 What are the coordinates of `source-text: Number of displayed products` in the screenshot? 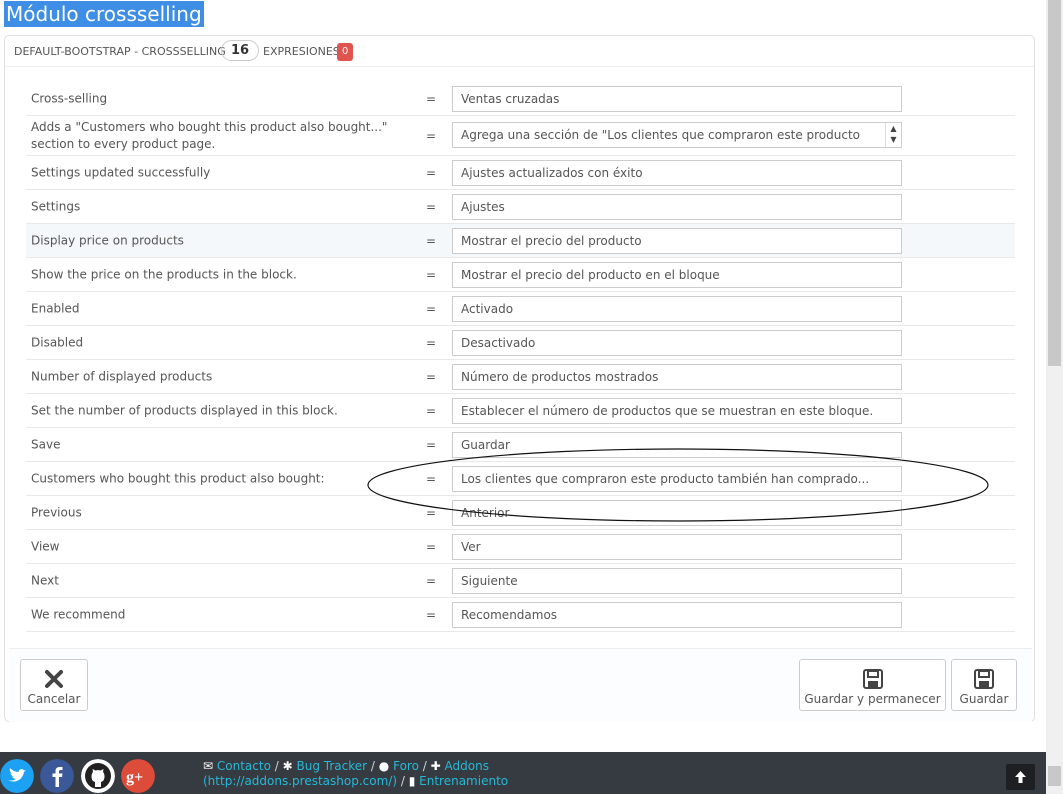 It's located at (122, 376).